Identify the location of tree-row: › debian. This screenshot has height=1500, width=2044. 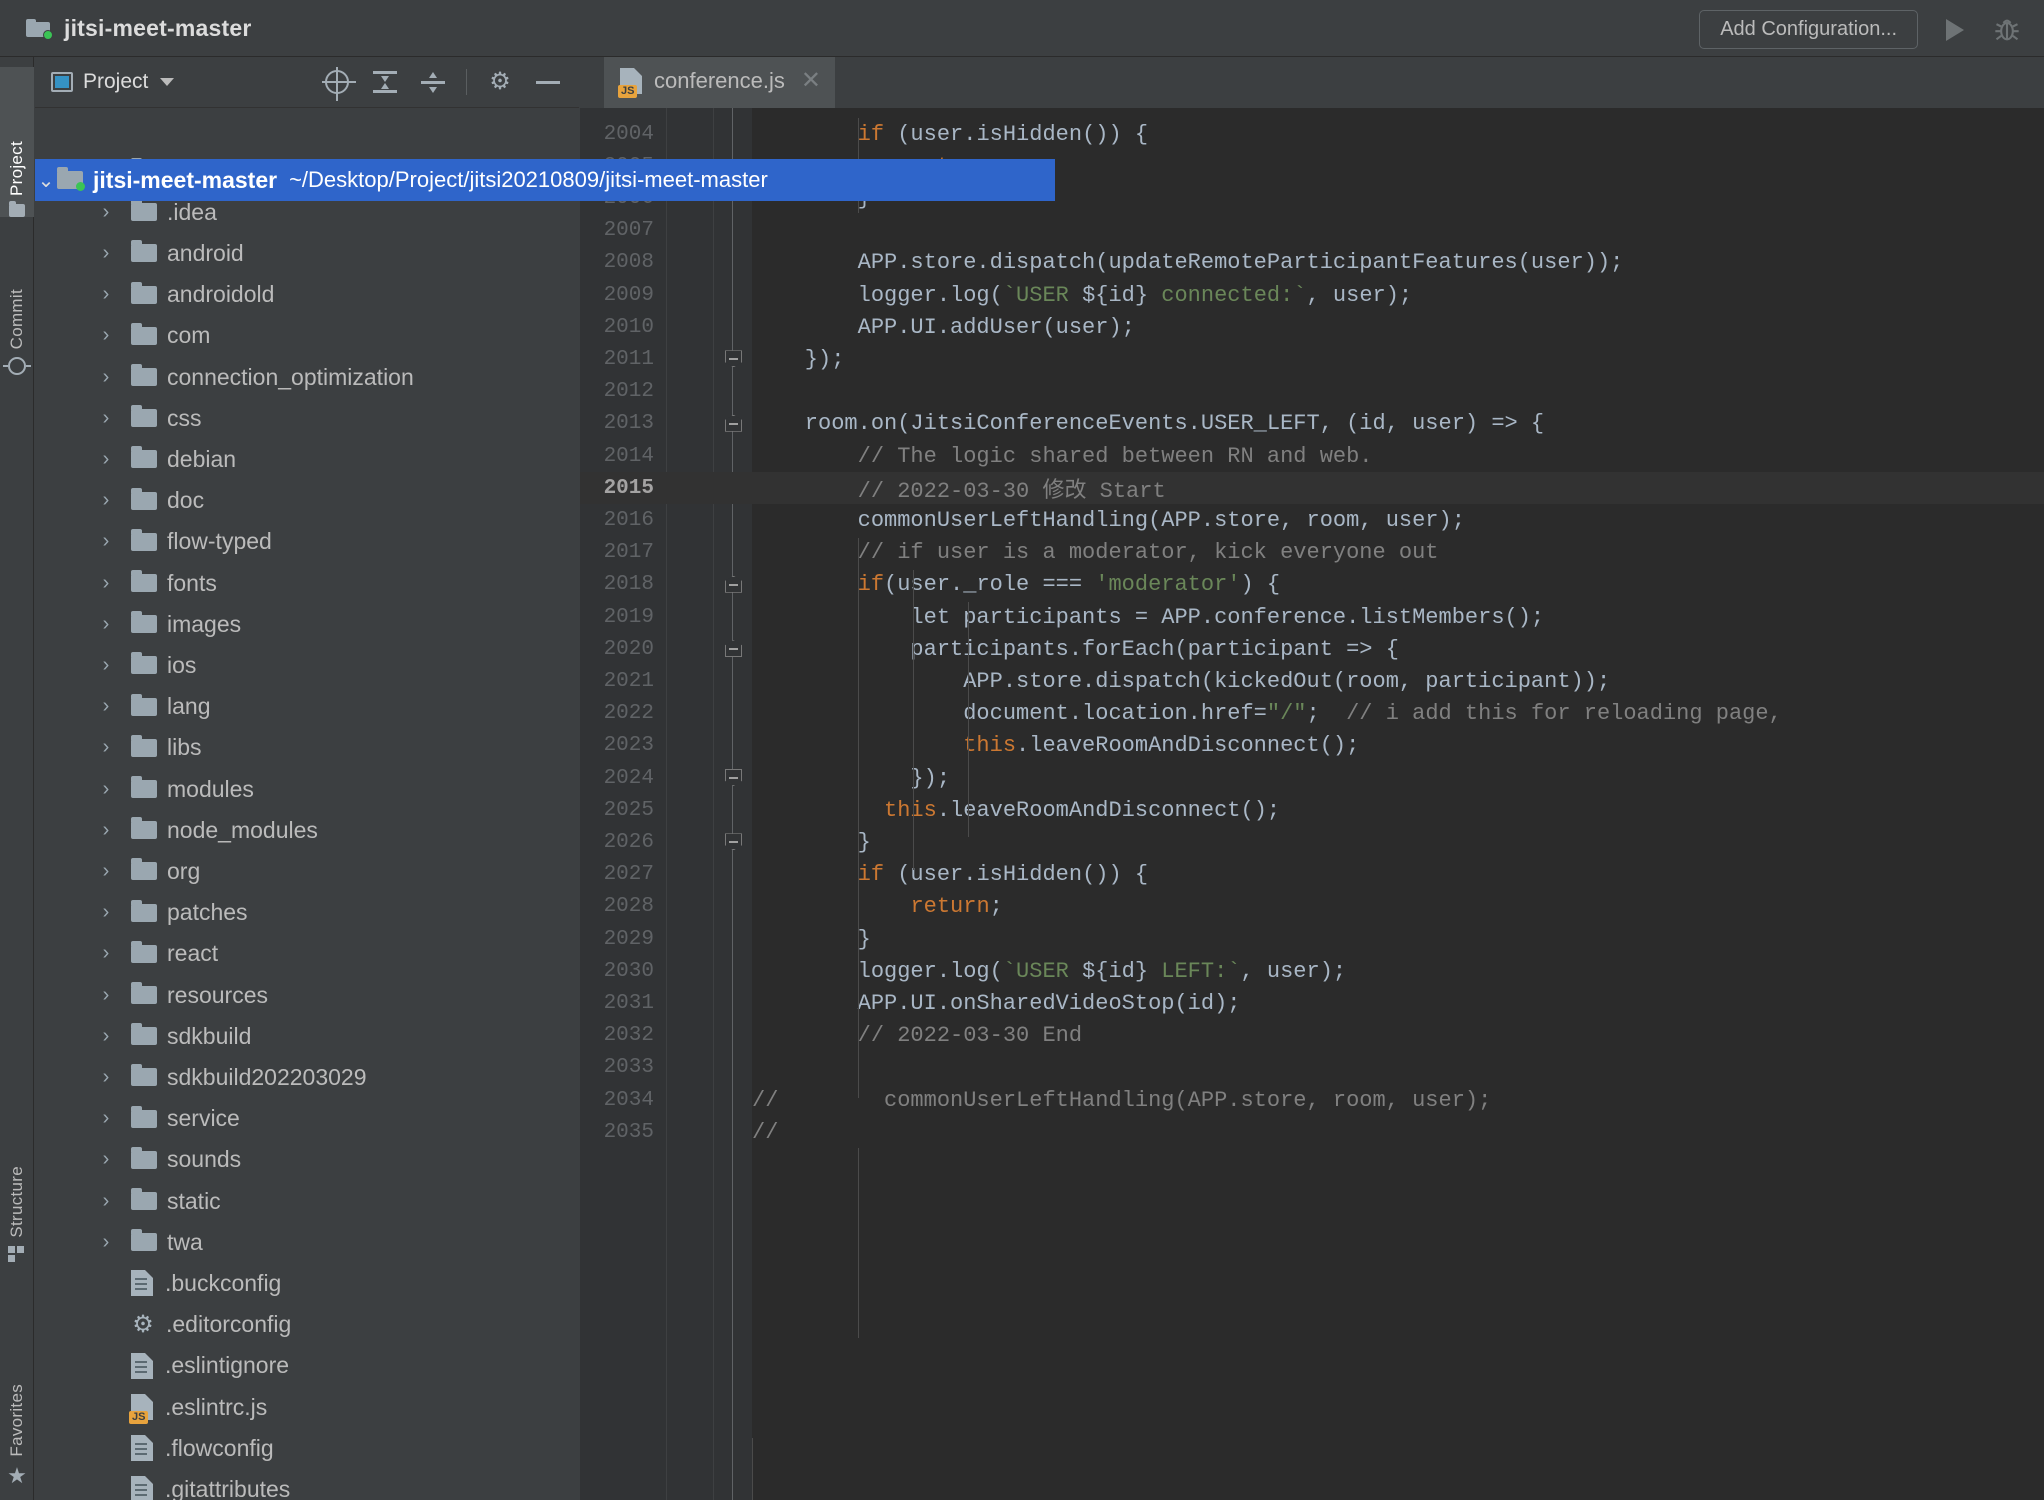
(135, 459).